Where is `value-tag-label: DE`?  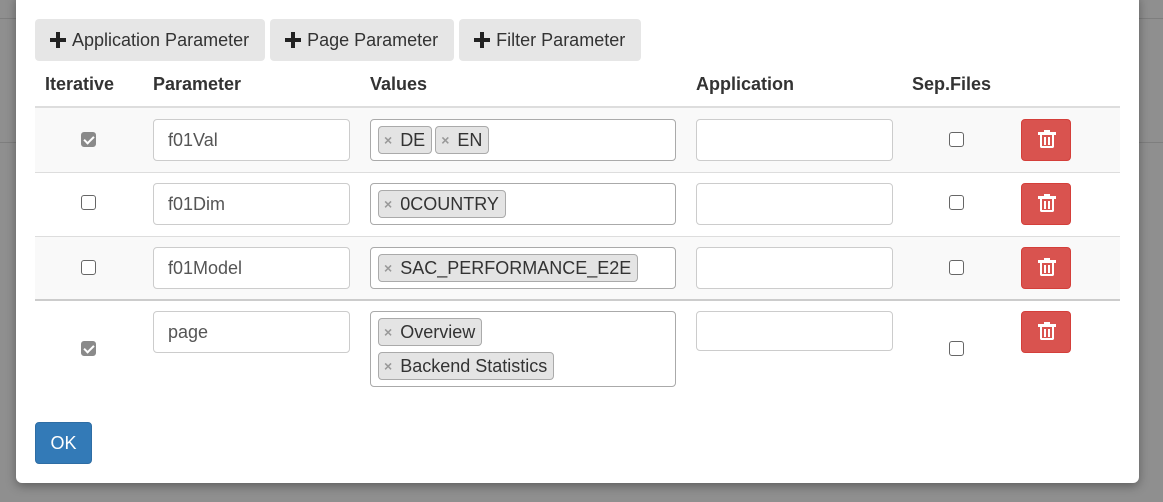 value-tag-label: DE is located at coordinates (413, 139).